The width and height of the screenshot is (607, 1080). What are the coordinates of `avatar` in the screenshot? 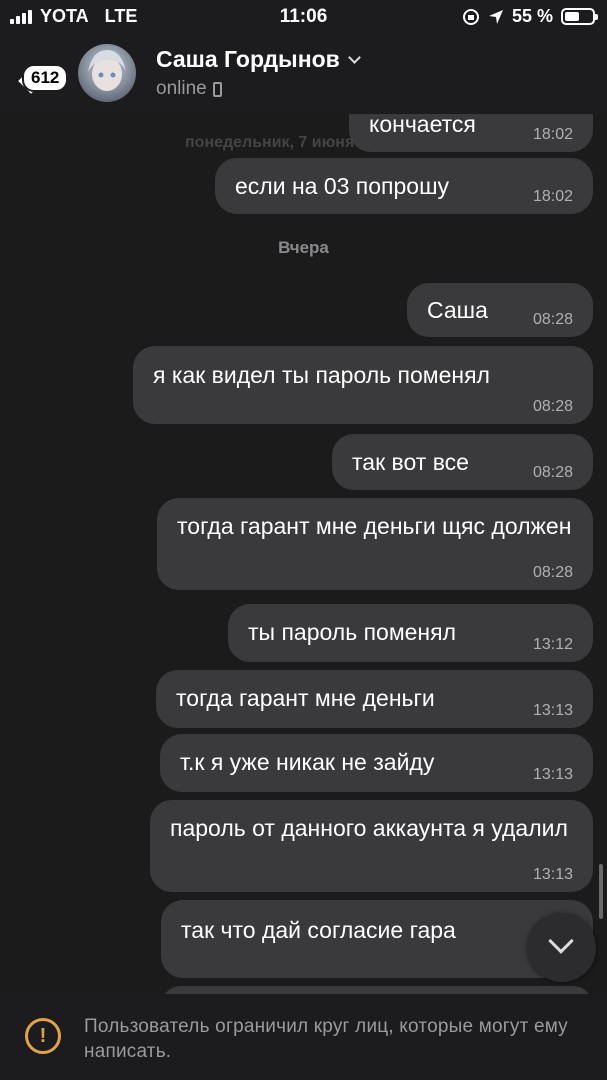 It's located at (107, 73).